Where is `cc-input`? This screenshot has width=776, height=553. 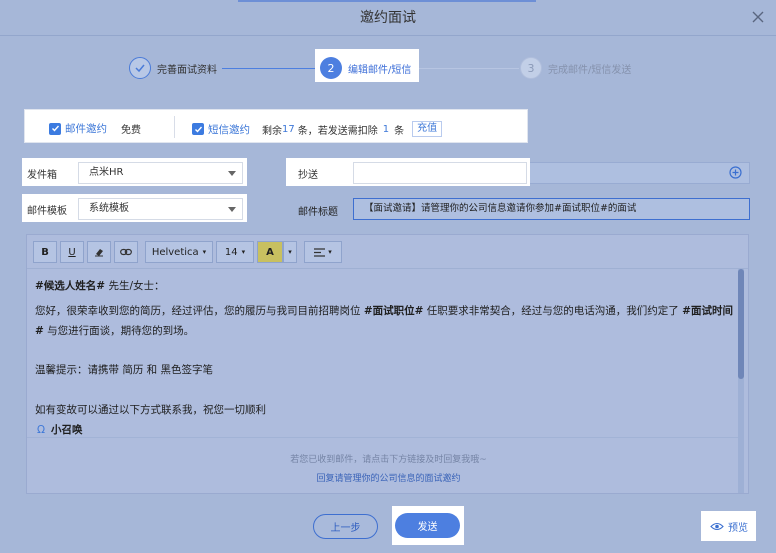
cc-input is located at coordinates (440, 173).